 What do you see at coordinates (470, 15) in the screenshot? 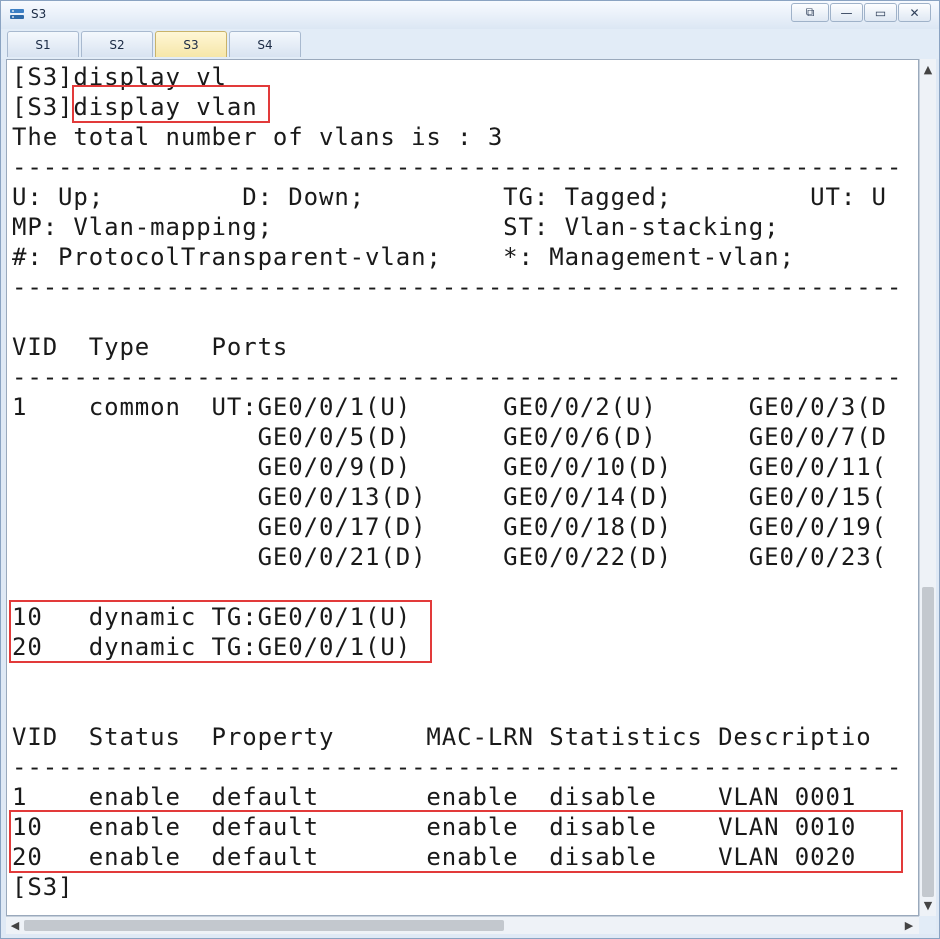
I see `title-bar: S3 ⧉ — ▭ ✕` at bounding box center [470, 15].